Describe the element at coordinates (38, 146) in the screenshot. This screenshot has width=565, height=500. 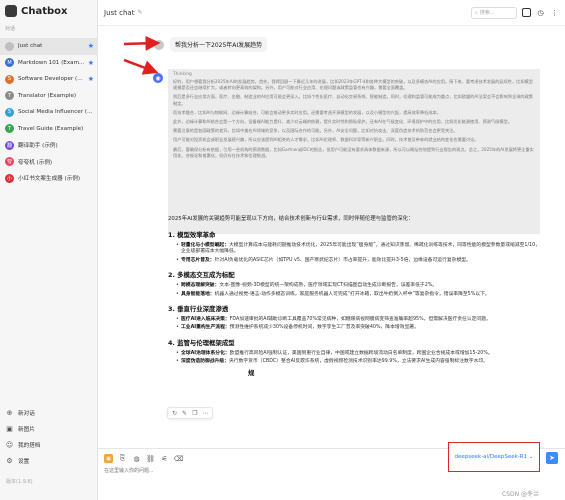
I see `sidebar-item-label: 翻译助手 (示例)` at that location.